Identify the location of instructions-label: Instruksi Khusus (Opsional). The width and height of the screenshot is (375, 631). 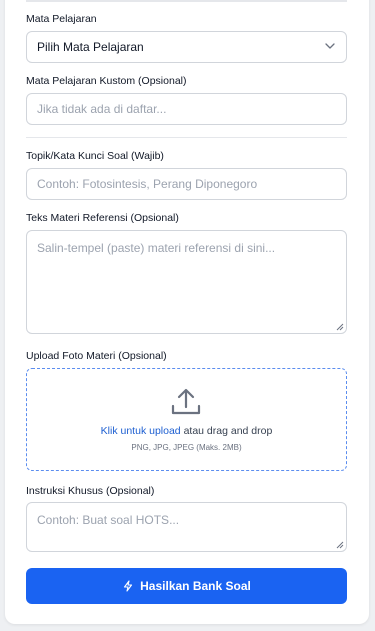
(90, 491).